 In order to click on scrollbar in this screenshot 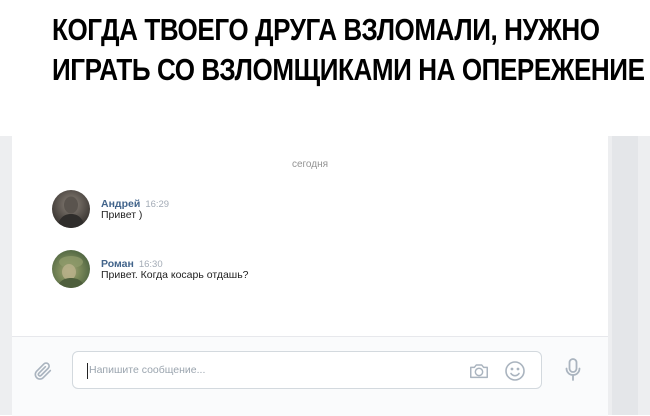, I will do `click(625, 275)`.